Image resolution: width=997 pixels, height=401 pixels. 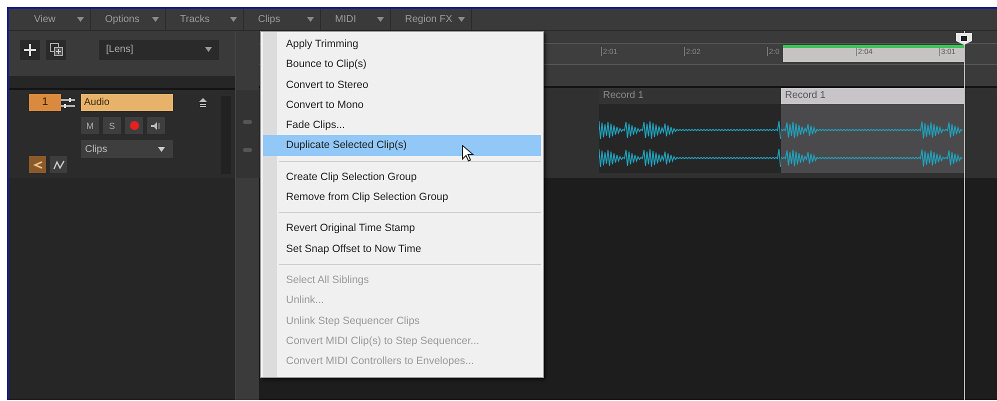 I want to click on menu-item: Duplicate Selected Clip(s), so click(x=402, y=145).